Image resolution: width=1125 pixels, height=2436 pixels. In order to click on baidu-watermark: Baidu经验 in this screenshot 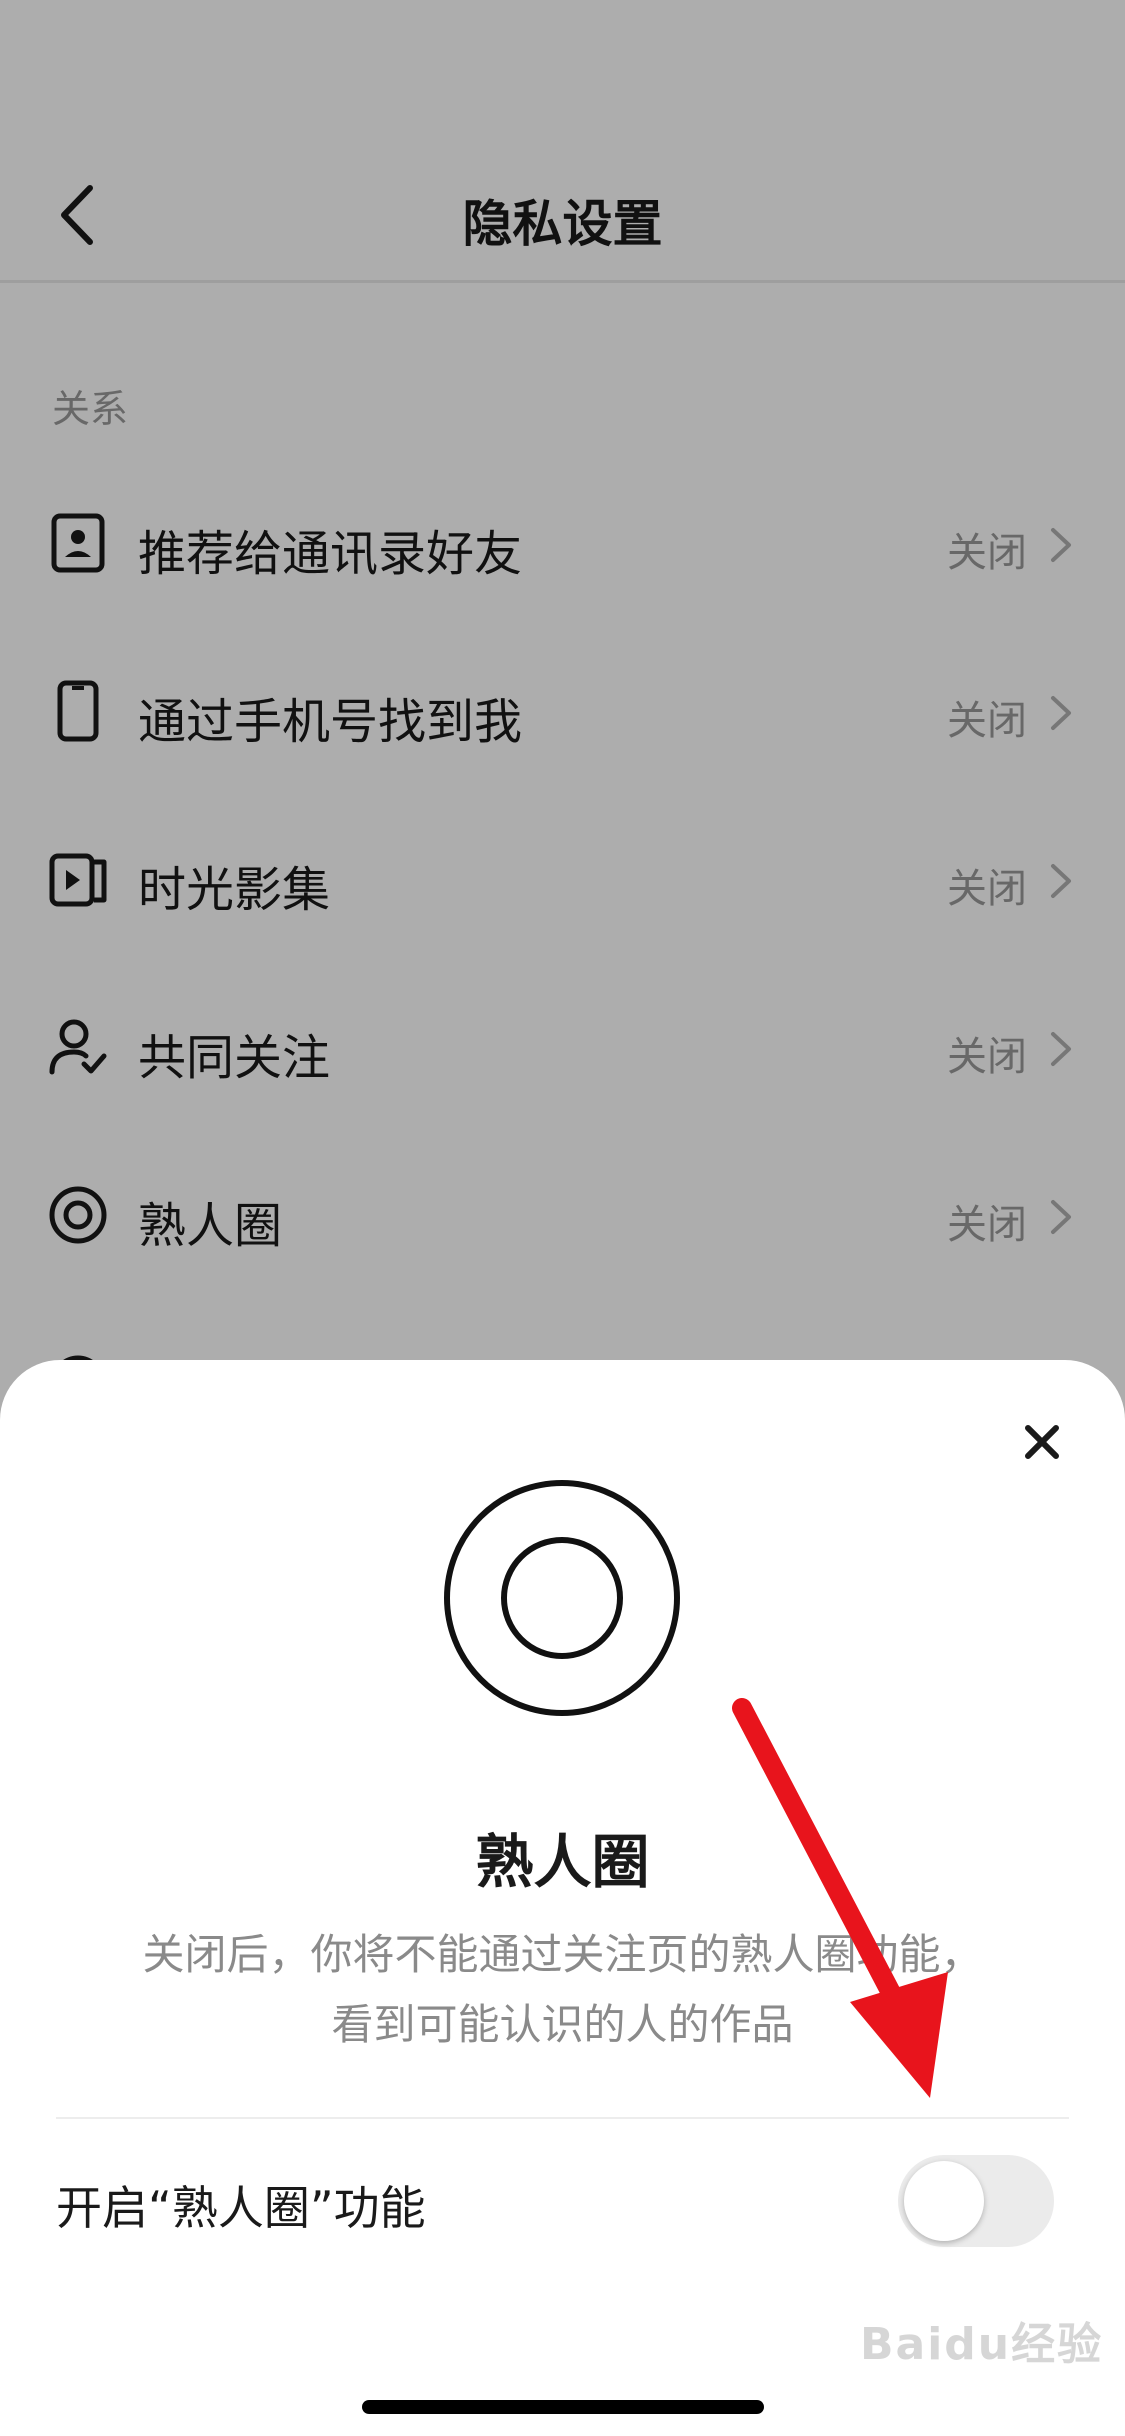, I will do `click(982, 2344)`.